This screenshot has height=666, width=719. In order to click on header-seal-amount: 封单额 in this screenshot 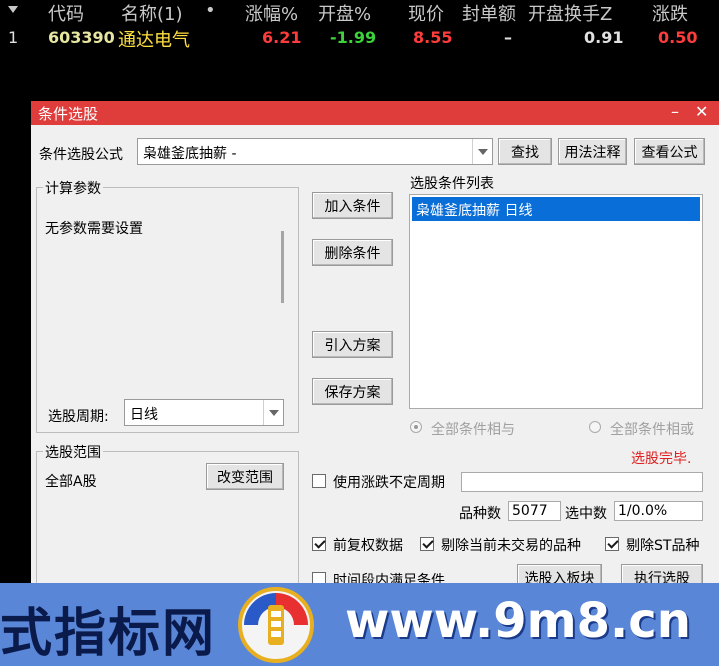, I will do `click(489, 13)`.